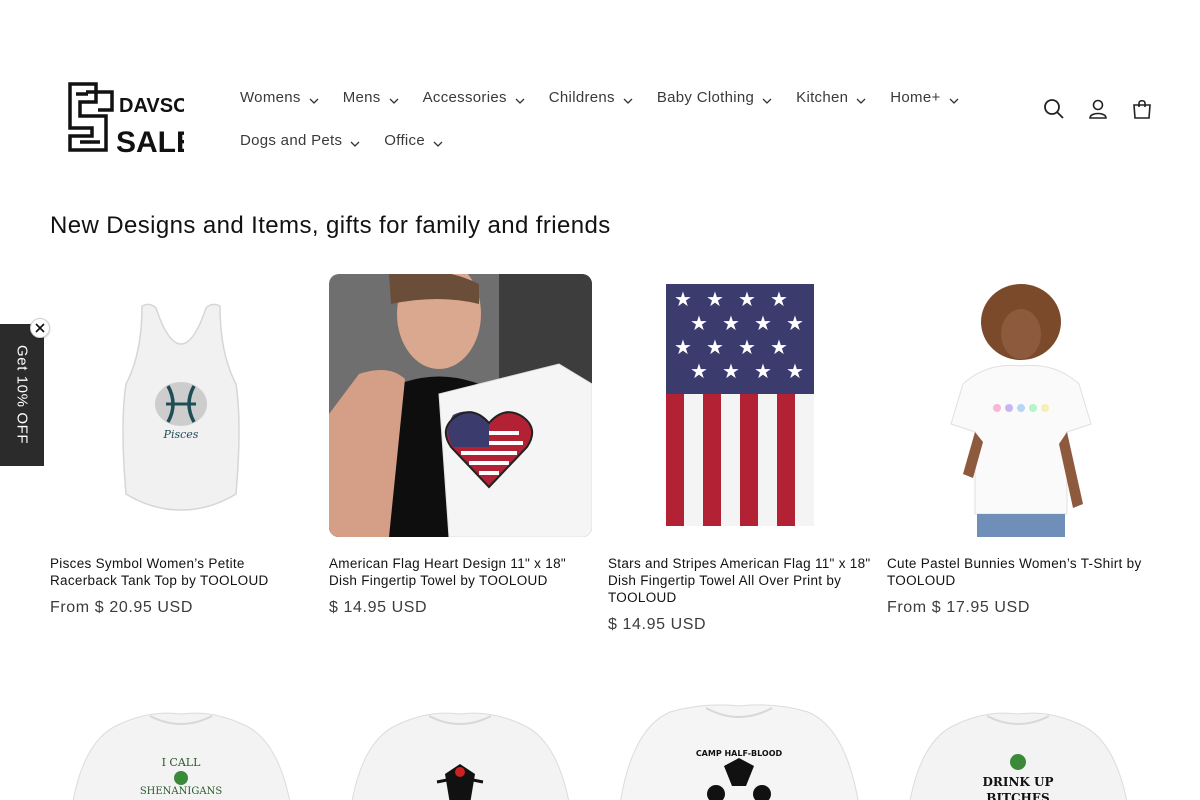  Describe the element at coordinates (182, 762) in the screenshot. I see `svg-text: I CALL` at that location.